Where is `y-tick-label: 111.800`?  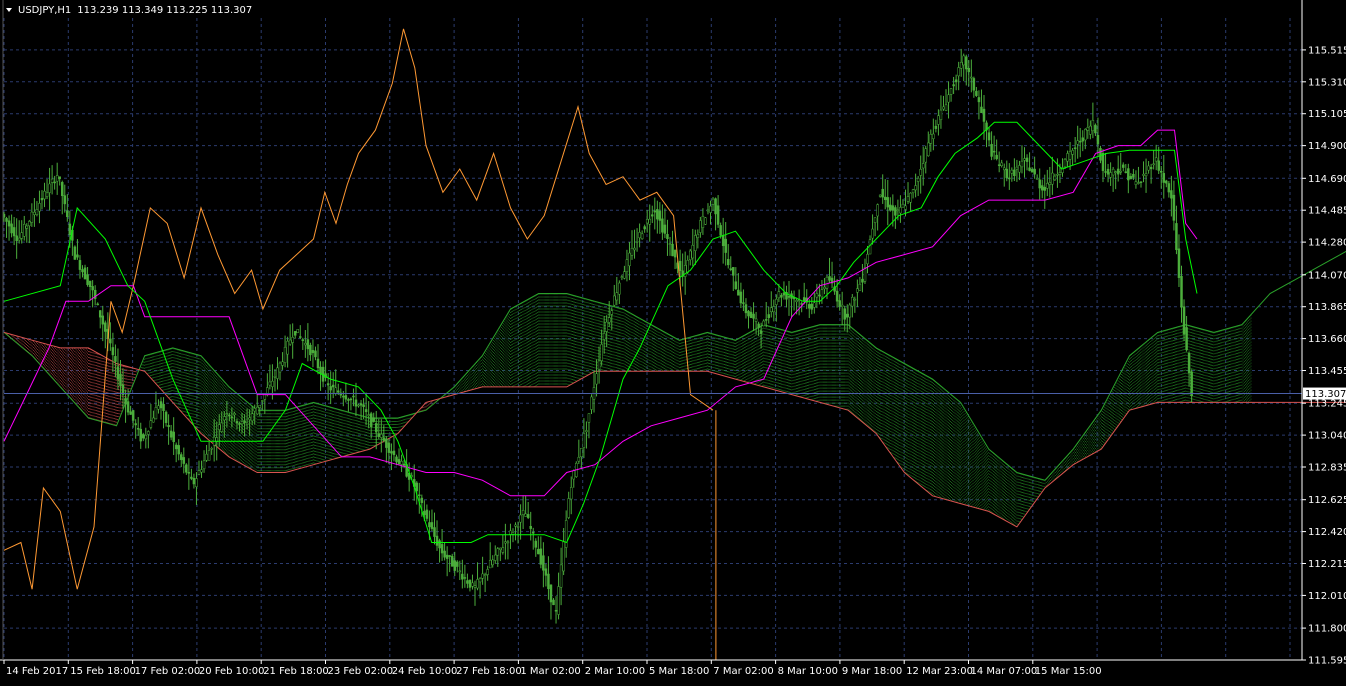
y-tick-label: 111.800 is located at coordinates (1327, 629).